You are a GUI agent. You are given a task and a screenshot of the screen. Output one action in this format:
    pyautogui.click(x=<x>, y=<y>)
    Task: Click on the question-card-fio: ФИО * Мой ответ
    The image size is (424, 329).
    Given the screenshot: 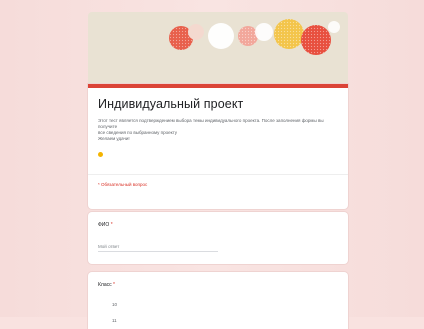 What is the action you would take?
    pyautogui.click(x=218, y=238)
    